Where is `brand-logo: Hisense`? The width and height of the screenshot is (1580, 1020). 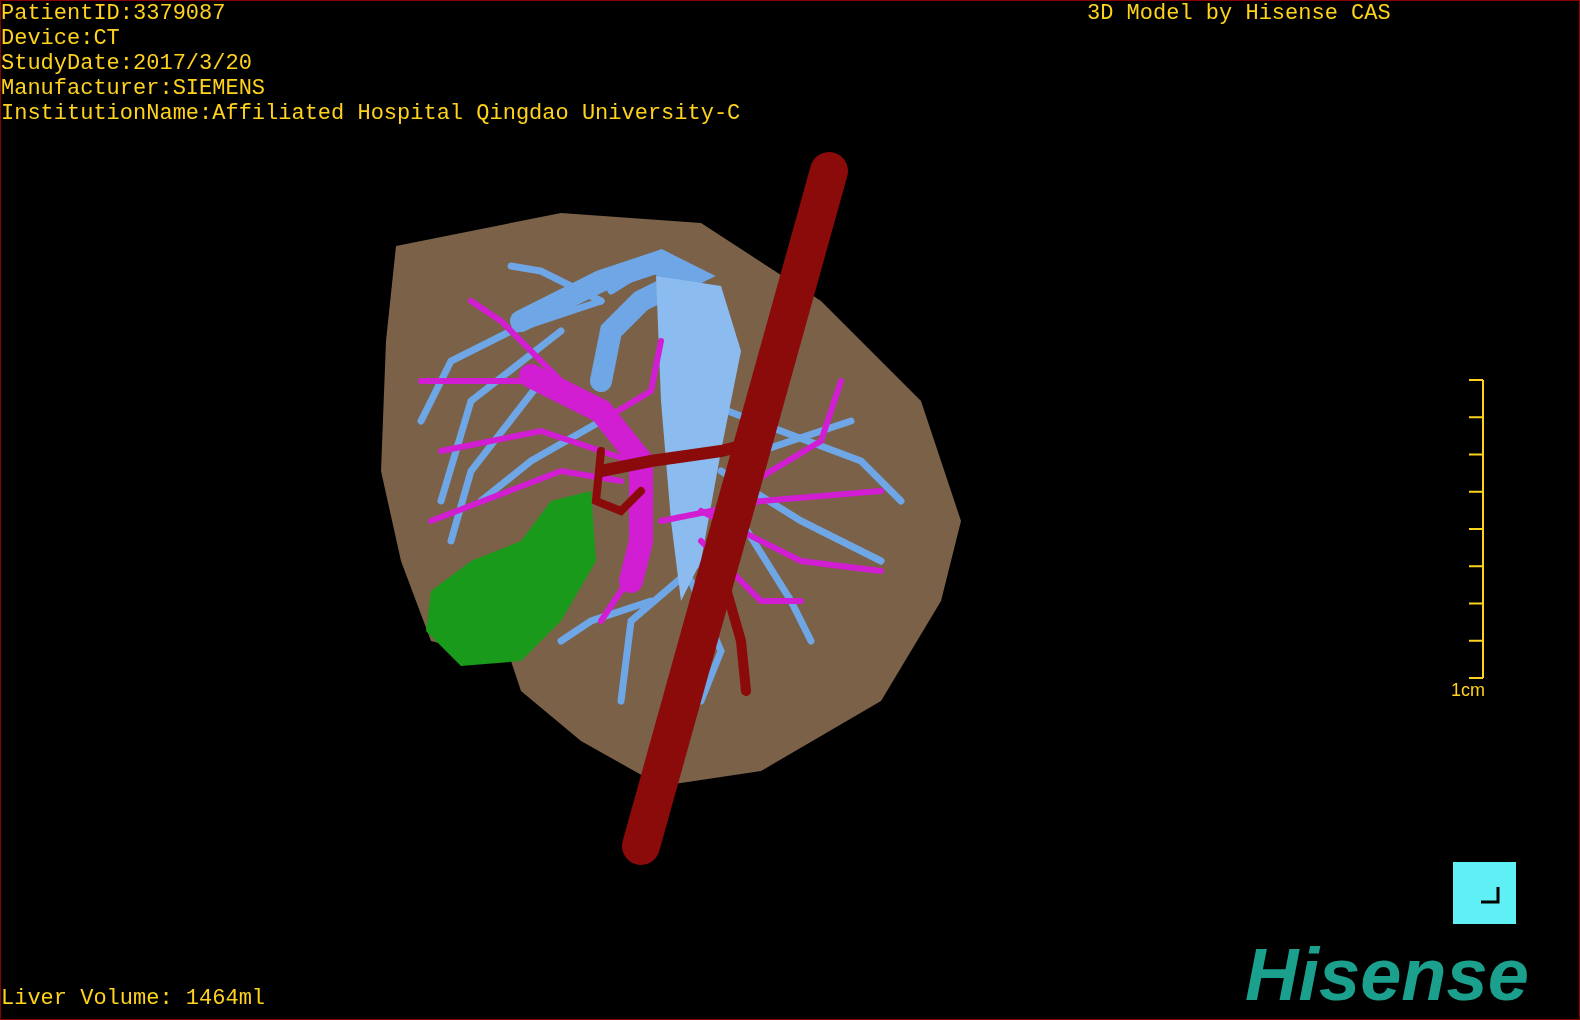
brand-logo: Hisense is located at coordinates (1387, 975).